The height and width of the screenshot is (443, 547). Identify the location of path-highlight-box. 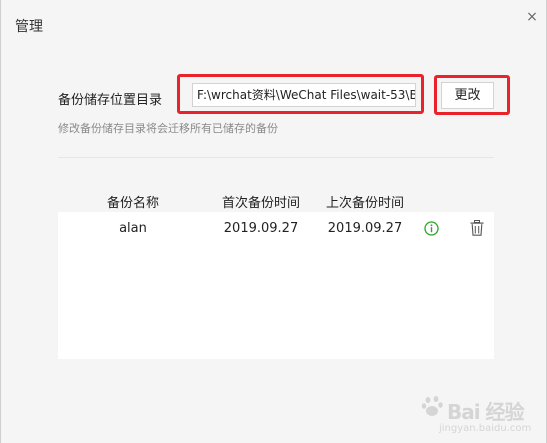
(300, 94).